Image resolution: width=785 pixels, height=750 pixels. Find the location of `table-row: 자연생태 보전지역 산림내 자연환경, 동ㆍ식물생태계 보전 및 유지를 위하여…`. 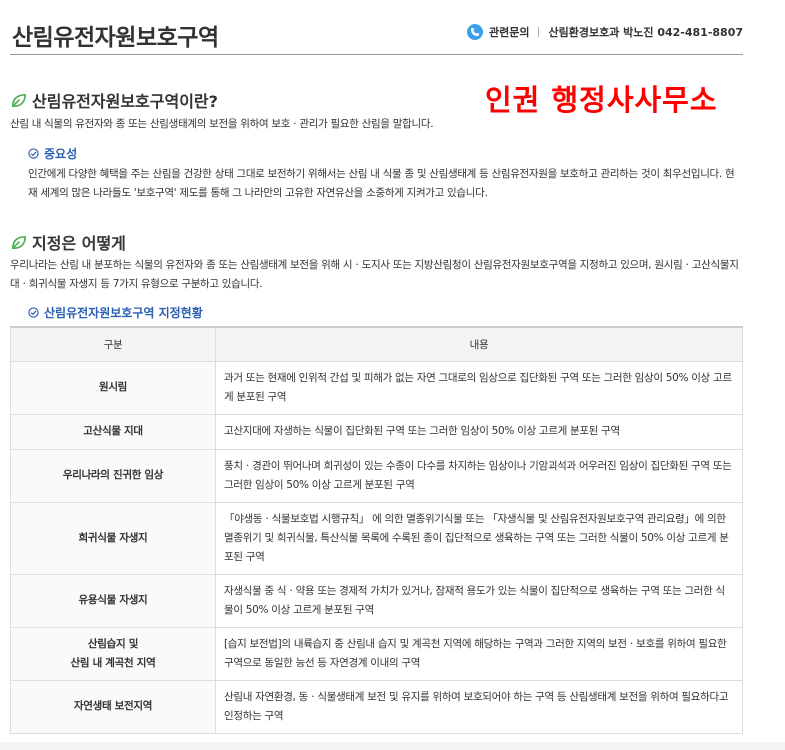

table-row: 자연생태 보전지역 산림내 자연환경, 동ㆍ식물생태계 보전 및 유지를 위하여… is located at coordinates (376, 706).